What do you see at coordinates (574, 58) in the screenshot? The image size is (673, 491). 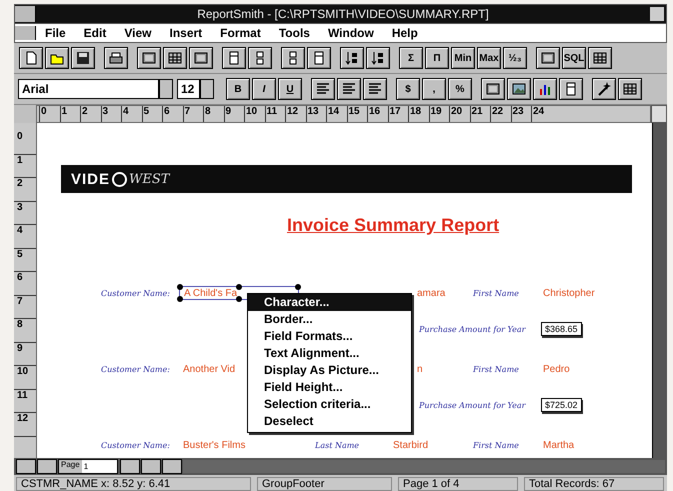 I see `toolbar-button: SQL` at bounding box center [574, 58].